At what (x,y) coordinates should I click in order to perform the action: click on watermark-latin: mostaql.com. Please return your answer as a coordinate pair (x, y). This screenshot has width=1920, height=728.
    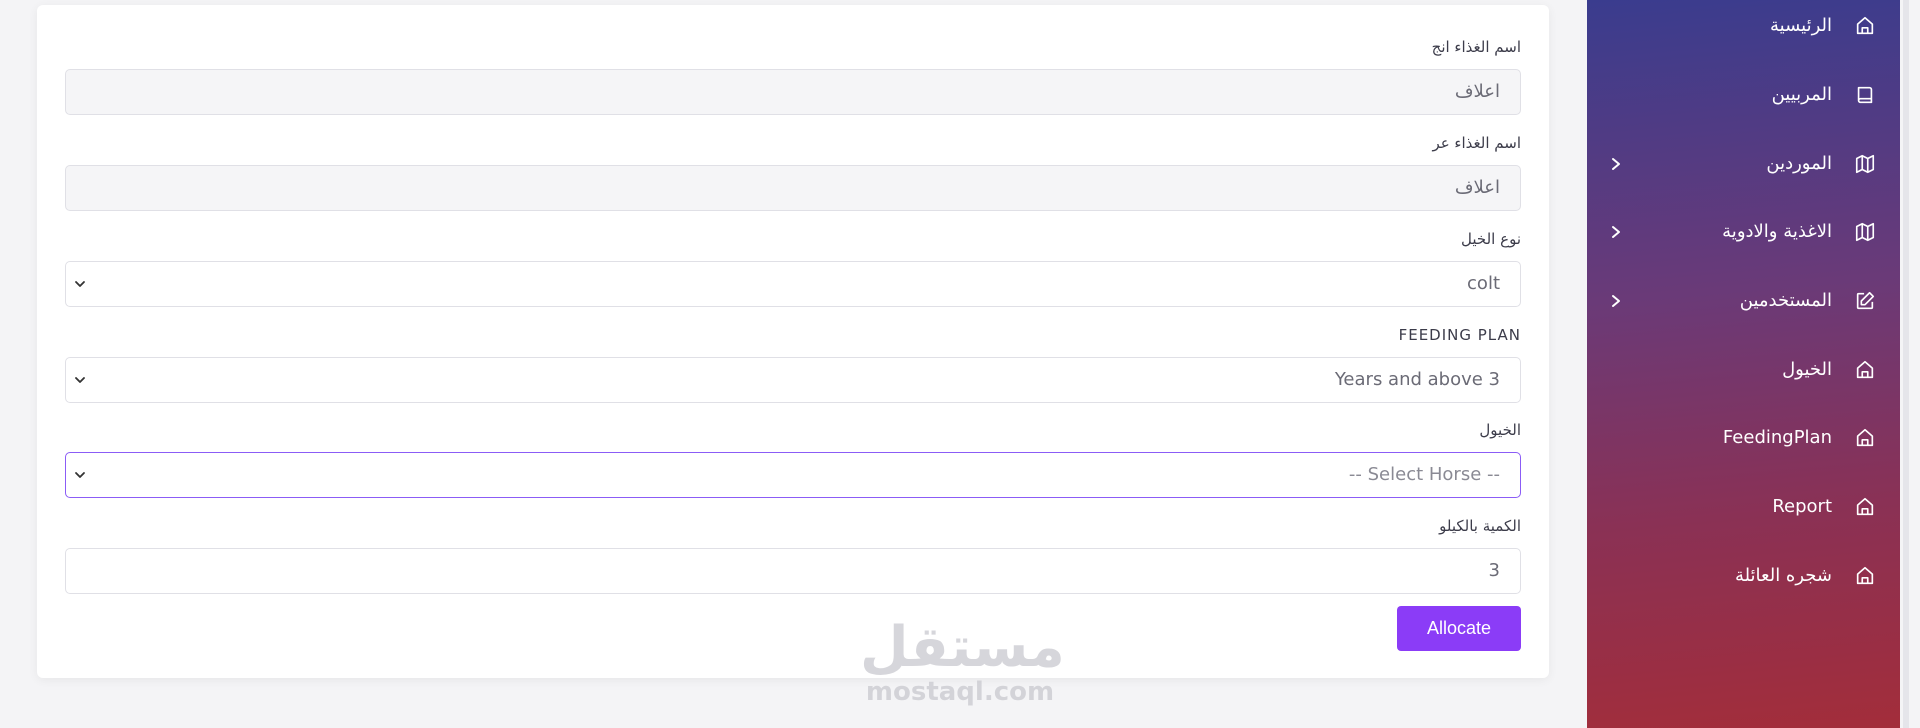
    Looking at the image, I should click on (960, 692).